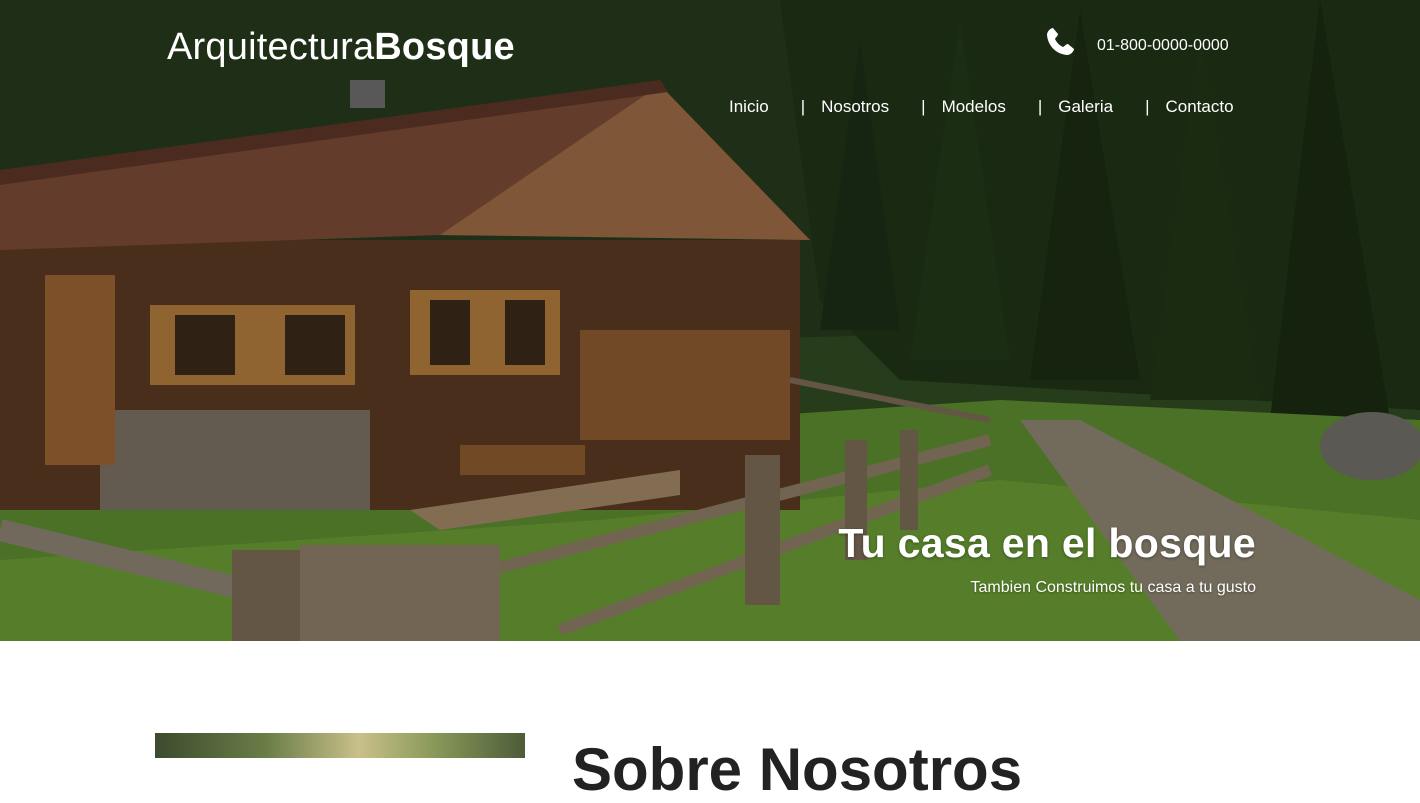  I want to click on phone-number: 01-800-0000-0000, so click(1163, 45).